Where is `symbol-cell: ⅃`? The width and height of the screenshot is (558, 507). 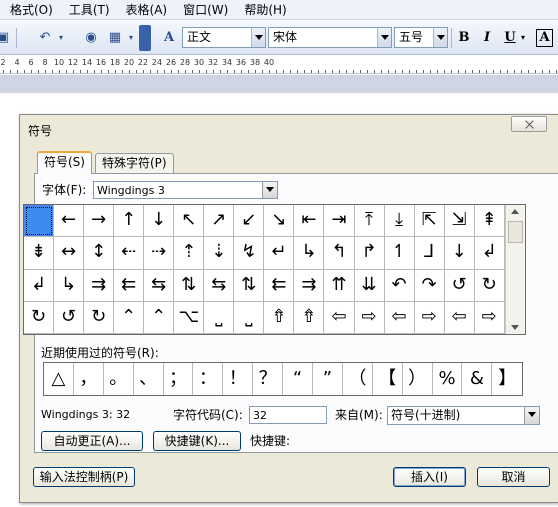 symbol-cell: ⅃ is located at coordinates (429, 253).